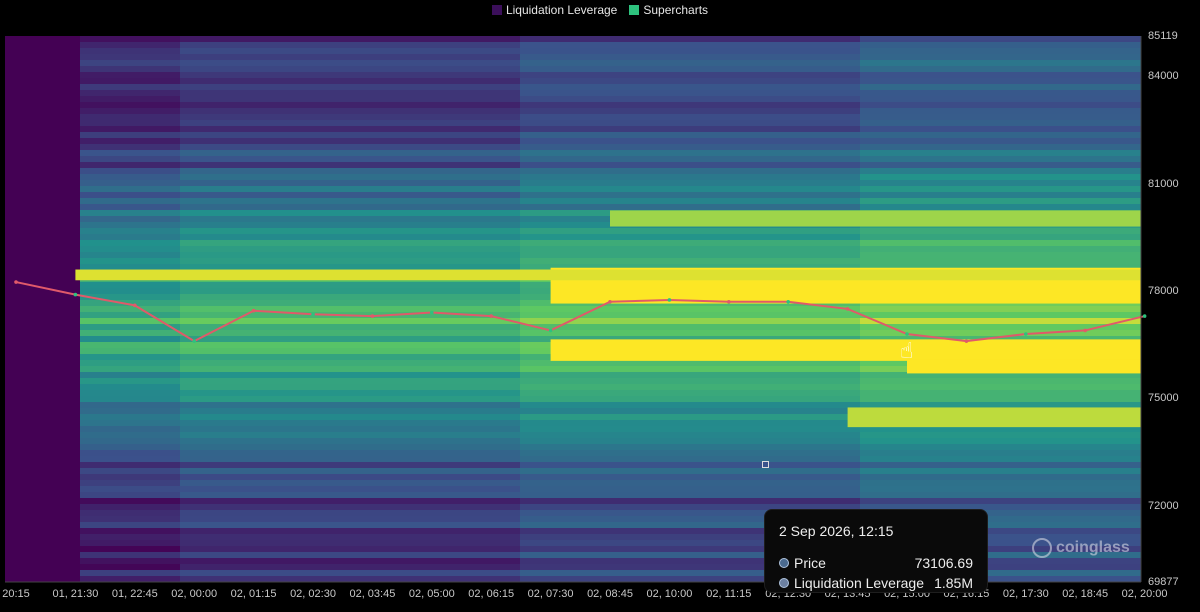  Describe the element at coordinates (1144, 594) in the screenshot. I see `x-tick-label: 02, 20:00` at that location.